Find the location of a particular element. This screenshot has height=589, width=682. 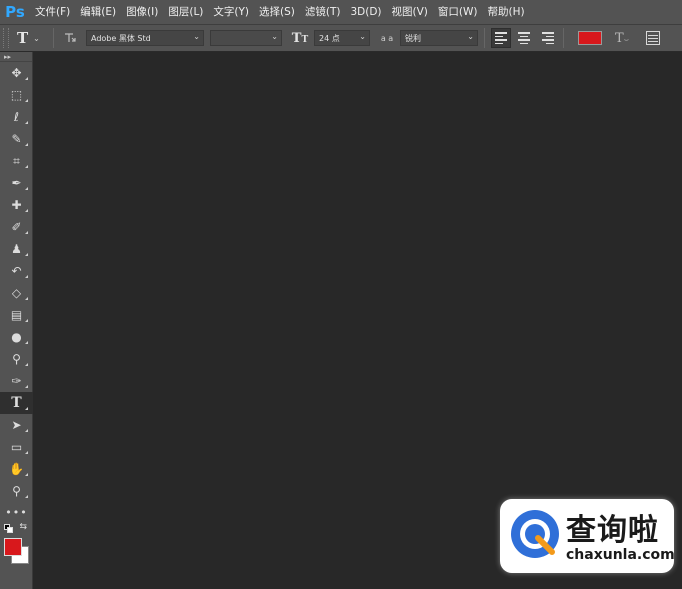

options-bar-grip is located at coordinates (6, 38).